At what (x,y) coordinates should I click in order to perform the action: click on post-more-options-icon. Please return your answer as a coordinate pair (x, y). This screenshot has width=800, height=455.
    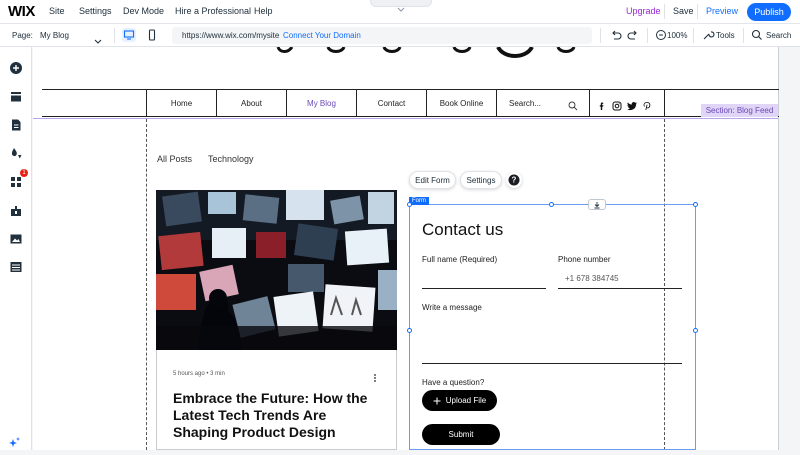
    Looking at the image, I should click on (375, 379).